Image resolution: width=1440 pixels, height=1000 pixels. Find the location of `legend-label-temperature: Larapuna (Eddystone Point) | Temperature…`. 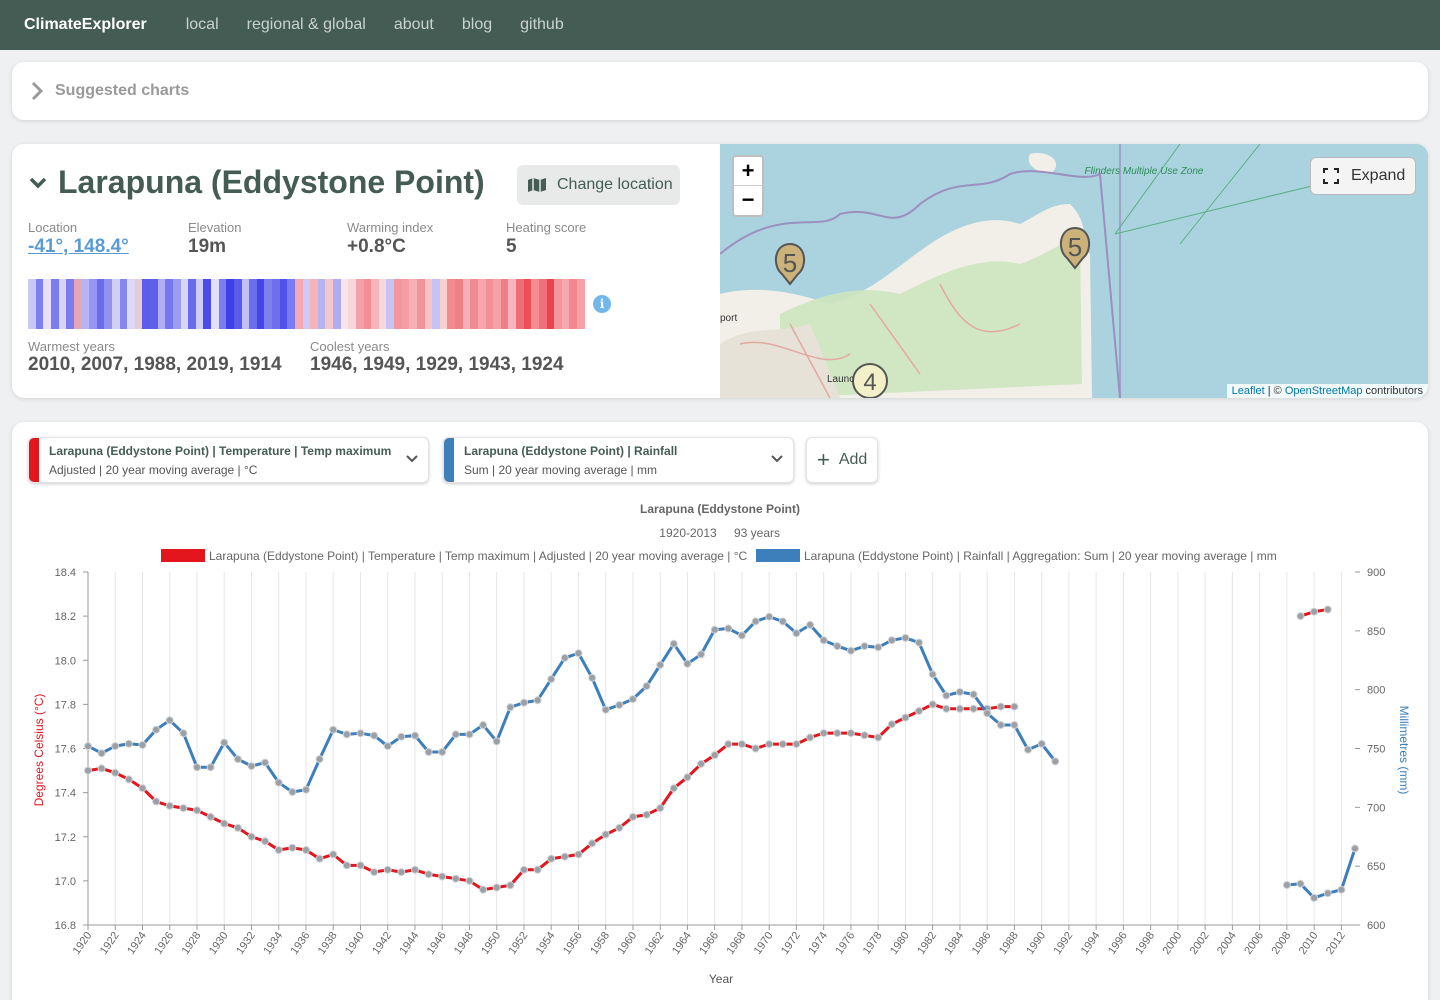

legend-label-temperature: Larapuna (Eddystone Point) | Temperature… is located at coordinates (478, 556).